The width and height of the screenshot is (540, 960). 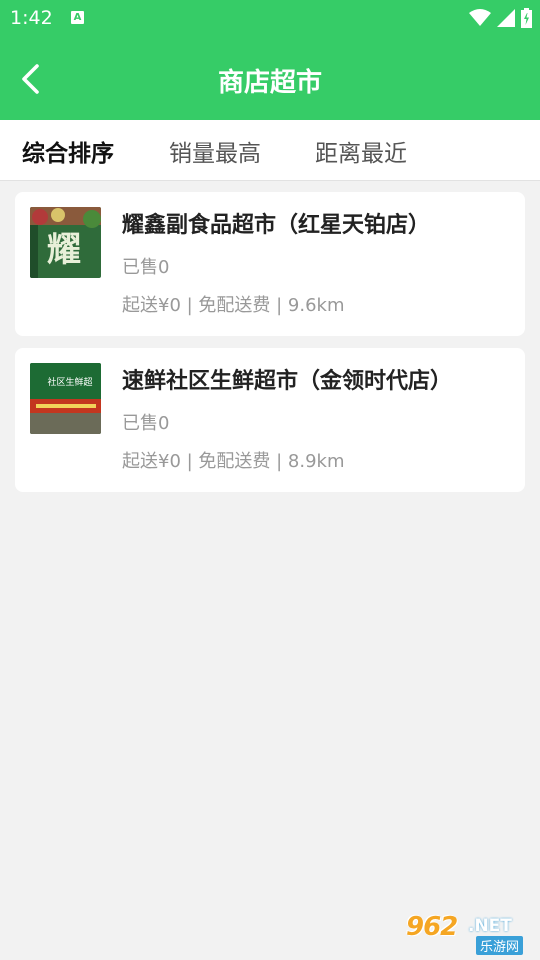 I want to click on store-thumbnail-text: 社区生鲜超, so click(x=69, y=382).